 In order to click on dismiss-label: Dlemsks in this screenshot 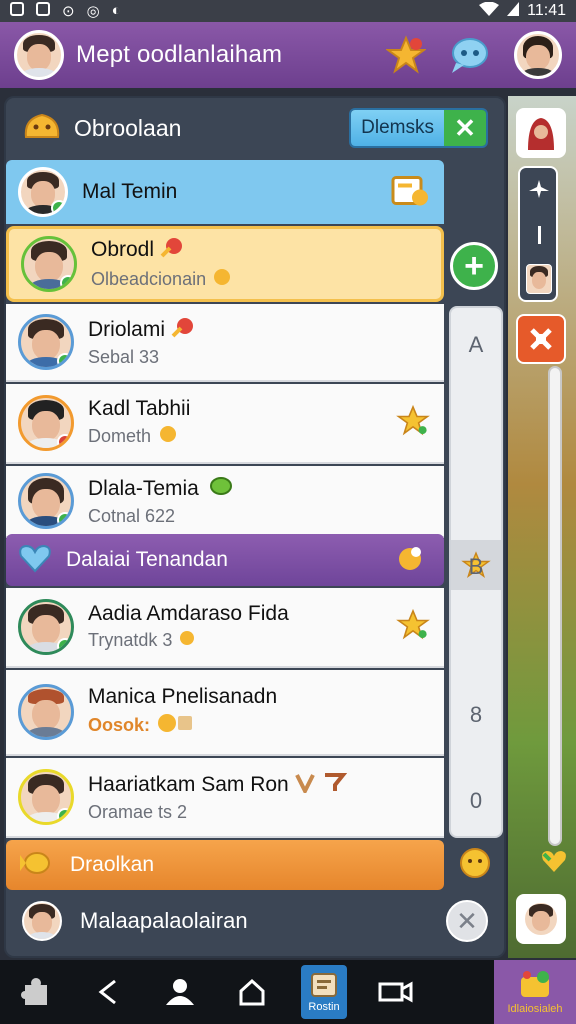, I will do `click(397, 128)`.